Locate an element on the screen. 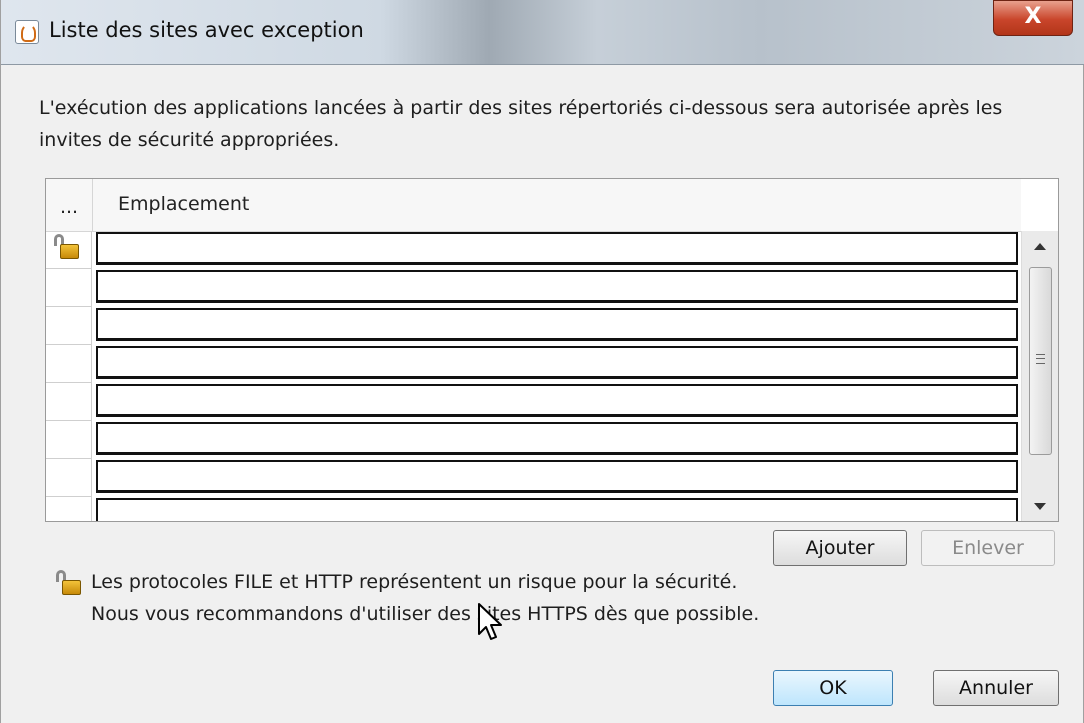  cancel-button: Annuler is located at coordinates (996, 688).